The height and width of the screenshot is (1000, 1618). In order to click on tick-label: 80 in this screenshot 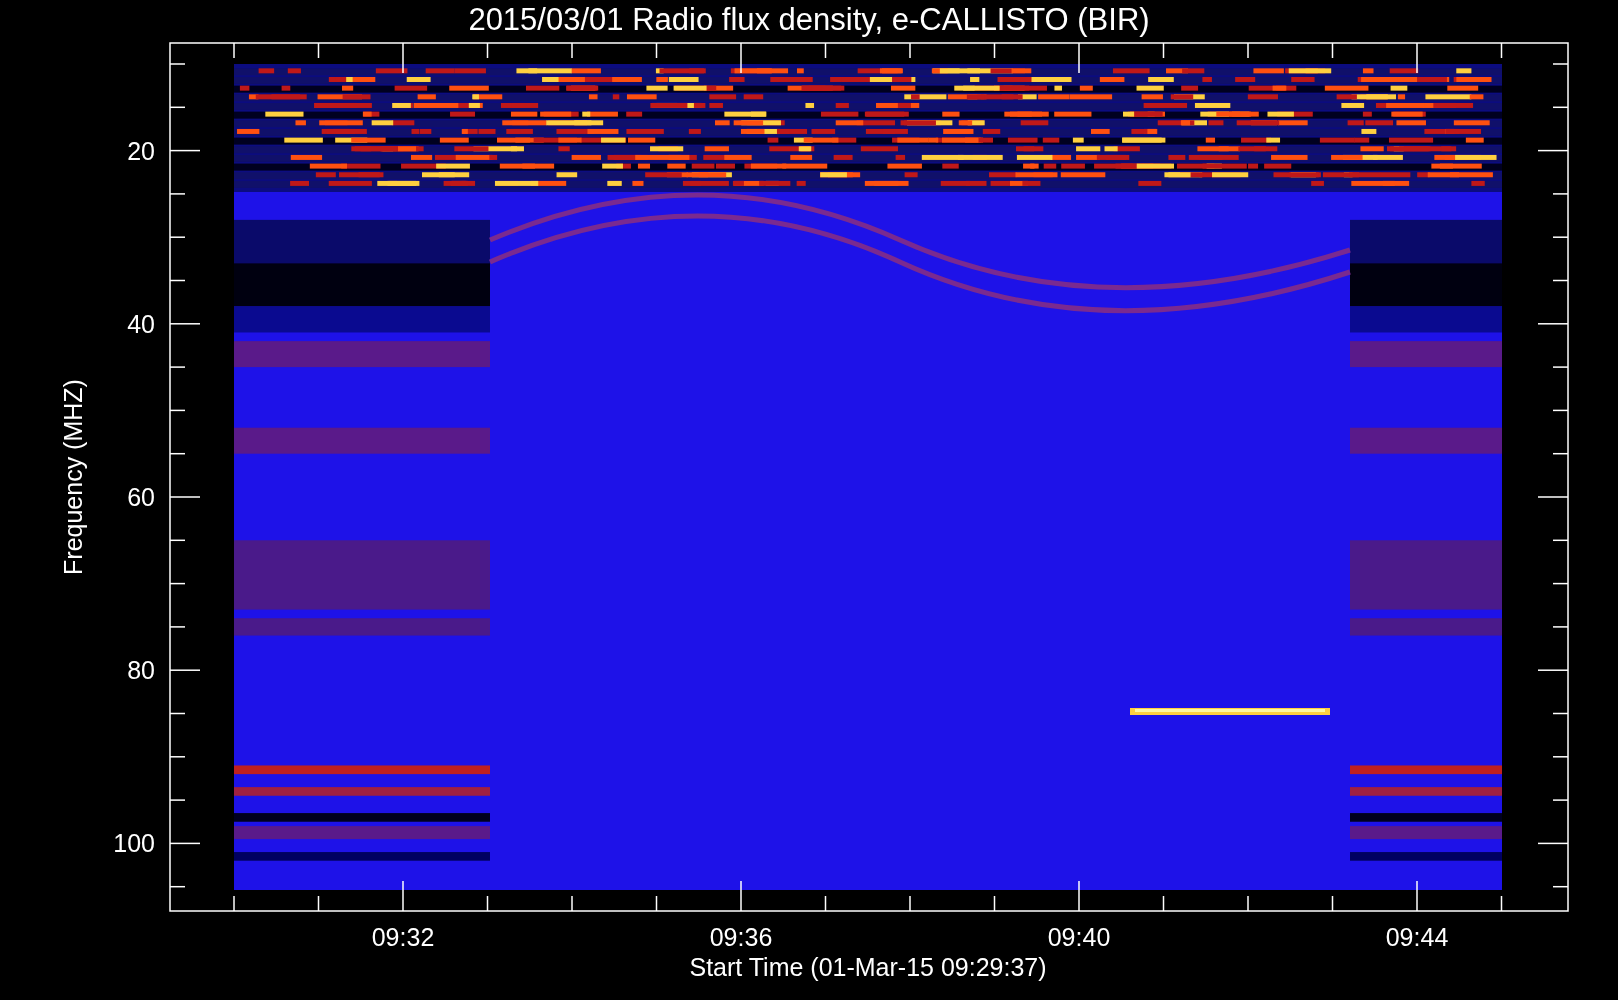, I will do `click(141, 670)`.